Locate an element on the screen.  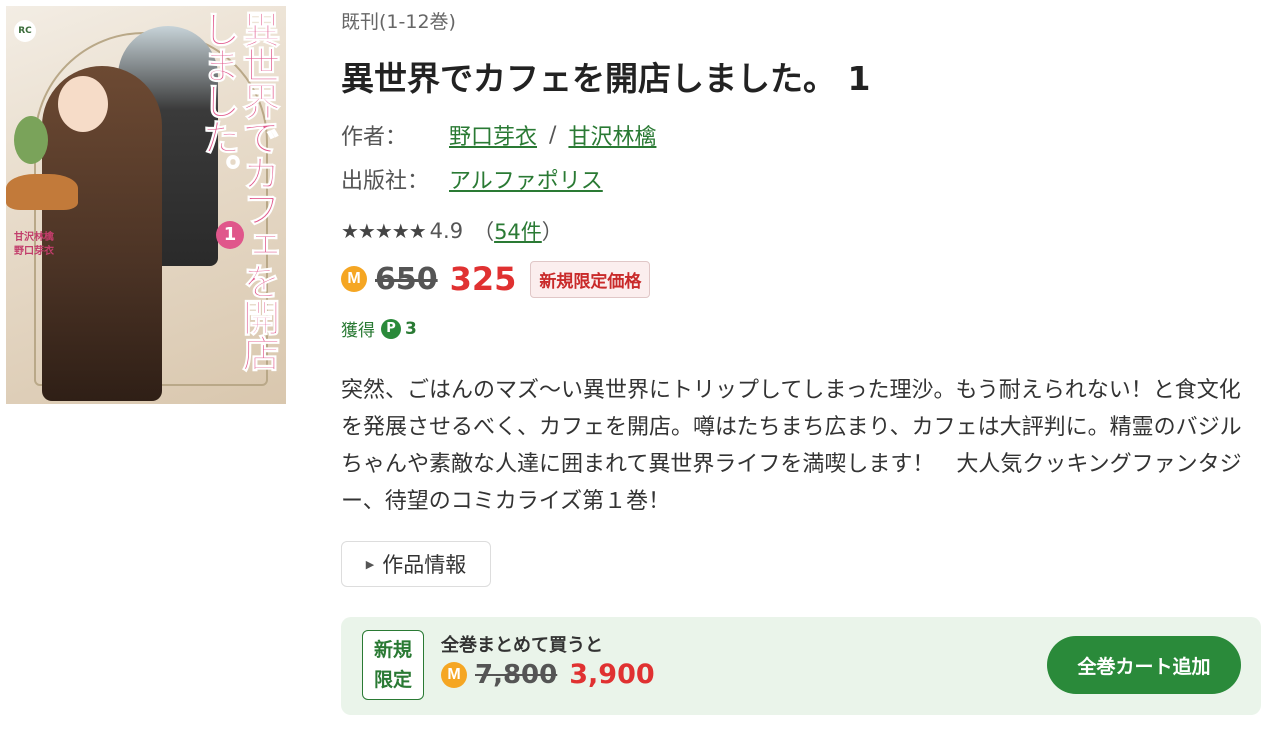
rating-score: 4.9 is located at coordinates (446, 231).